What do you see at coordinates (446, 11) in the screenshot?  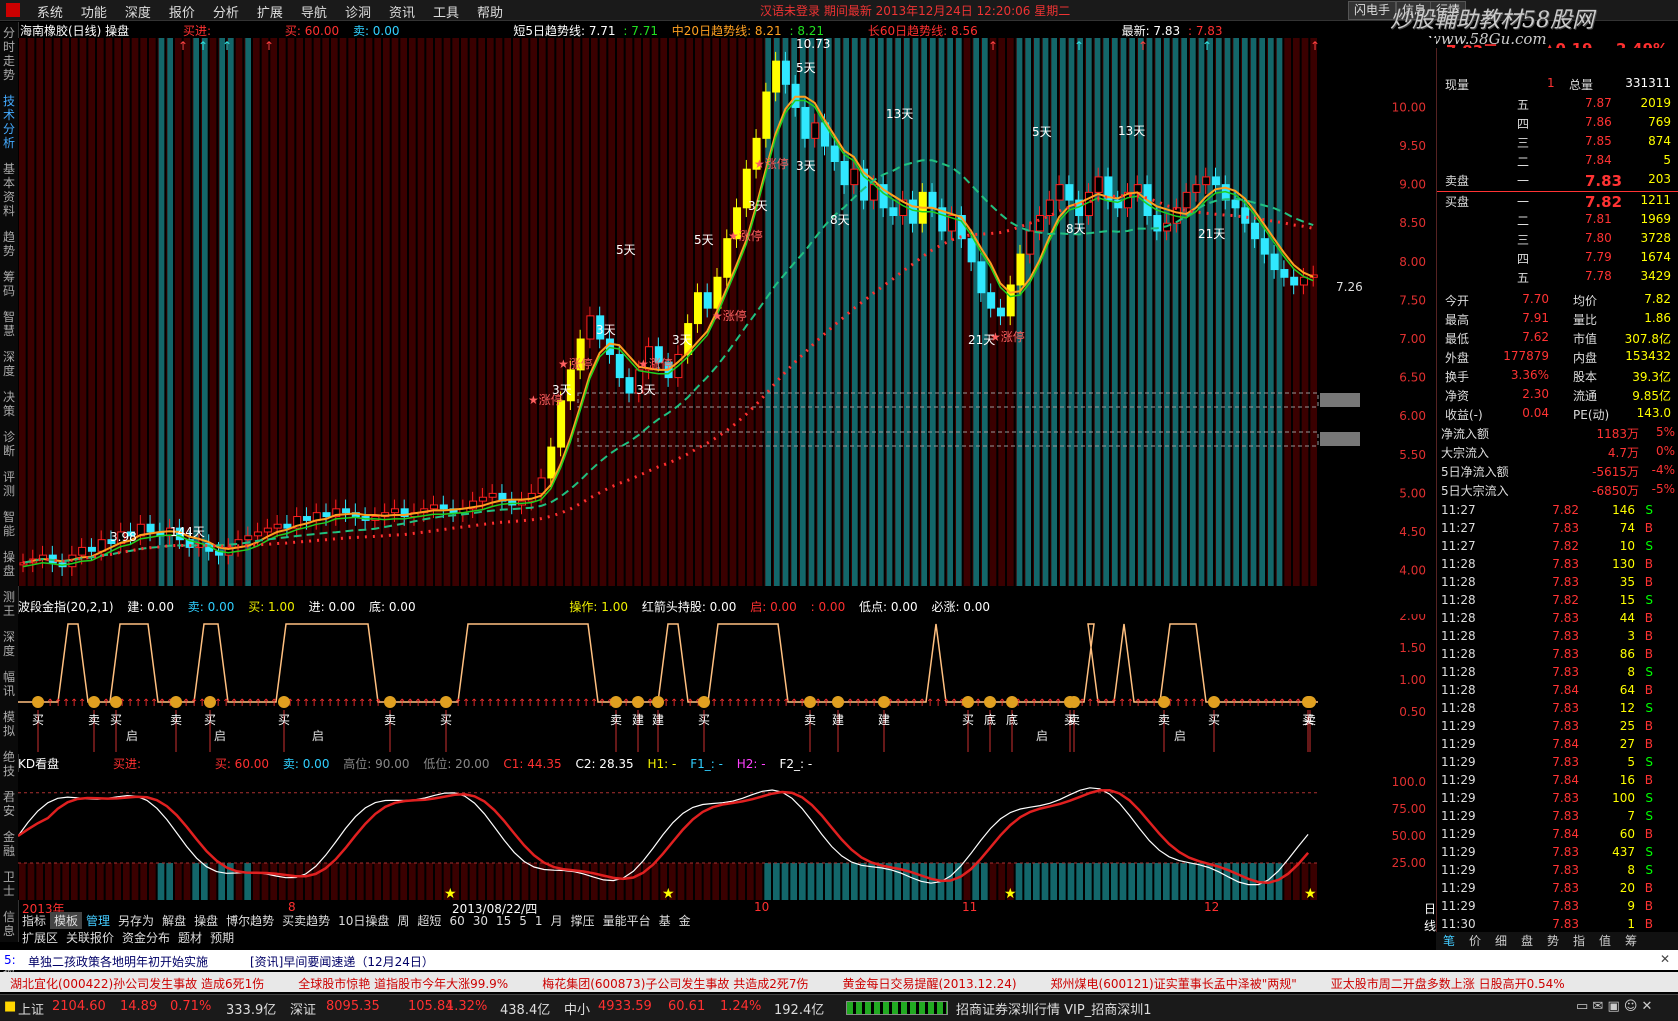 I see `menu-9: 工具` at bounding box center [446, 11].